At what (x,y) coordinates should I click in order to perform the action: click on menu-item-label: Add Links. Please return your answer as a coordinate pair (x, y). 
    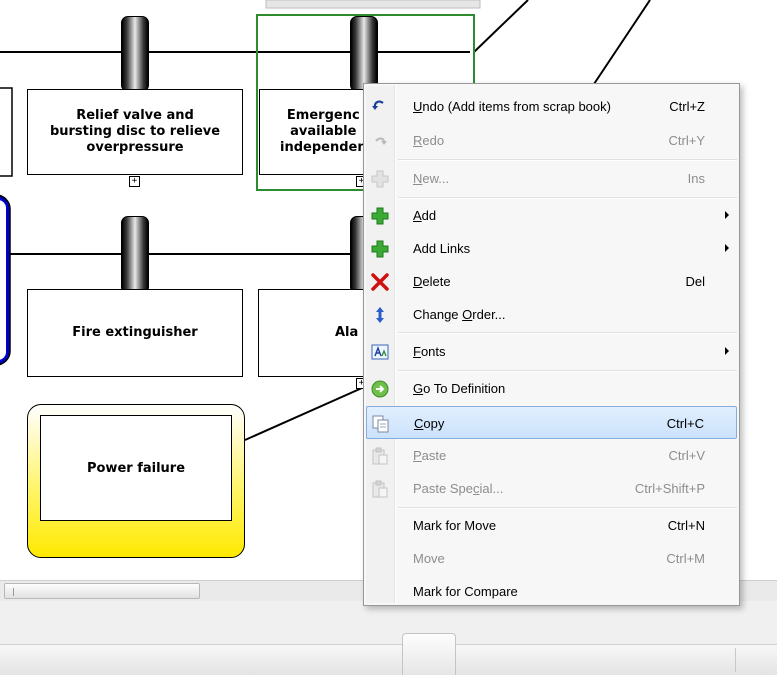
    Looking at the image, I should click on (442, 248).